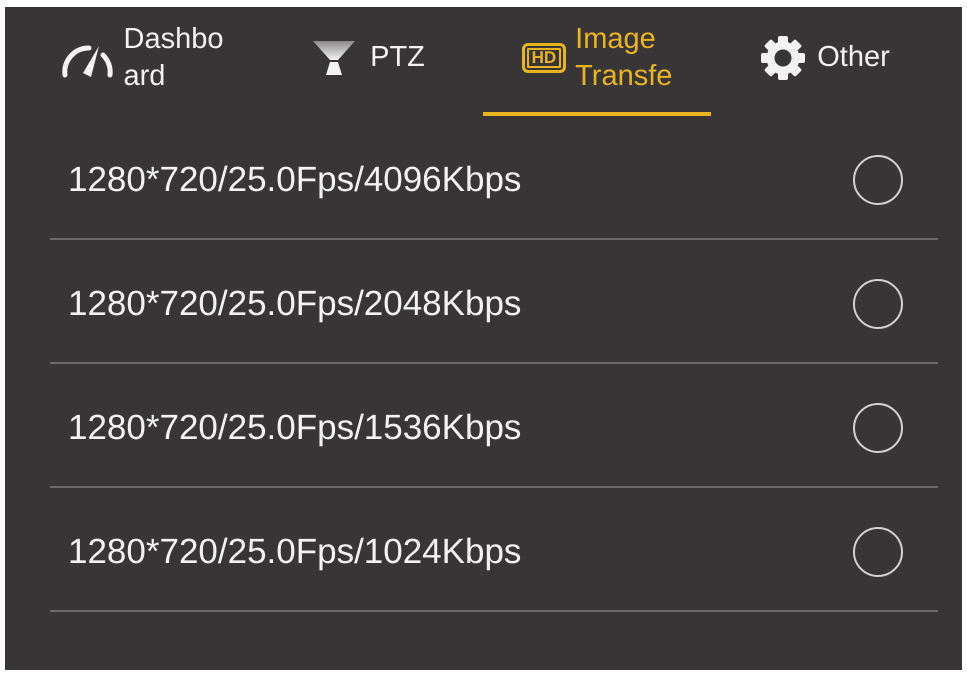 The height and width of the screenshot is (674, 967). I want to click on option-label: 1280*720/25.0Fps/1536Kbps, so click(295, 428).